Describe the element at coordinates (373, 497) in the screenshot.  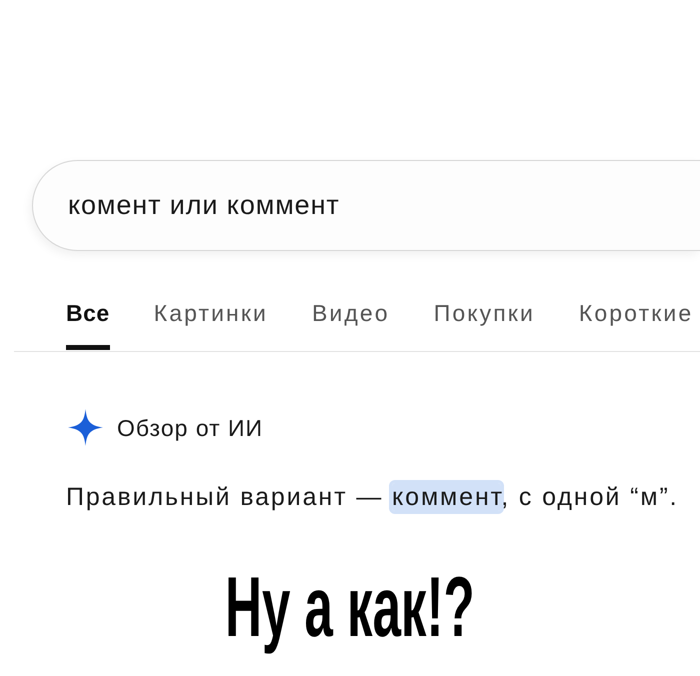
I see `ai-answer-text: Правильный вариант — коммент, с одной “м”.` at that location.